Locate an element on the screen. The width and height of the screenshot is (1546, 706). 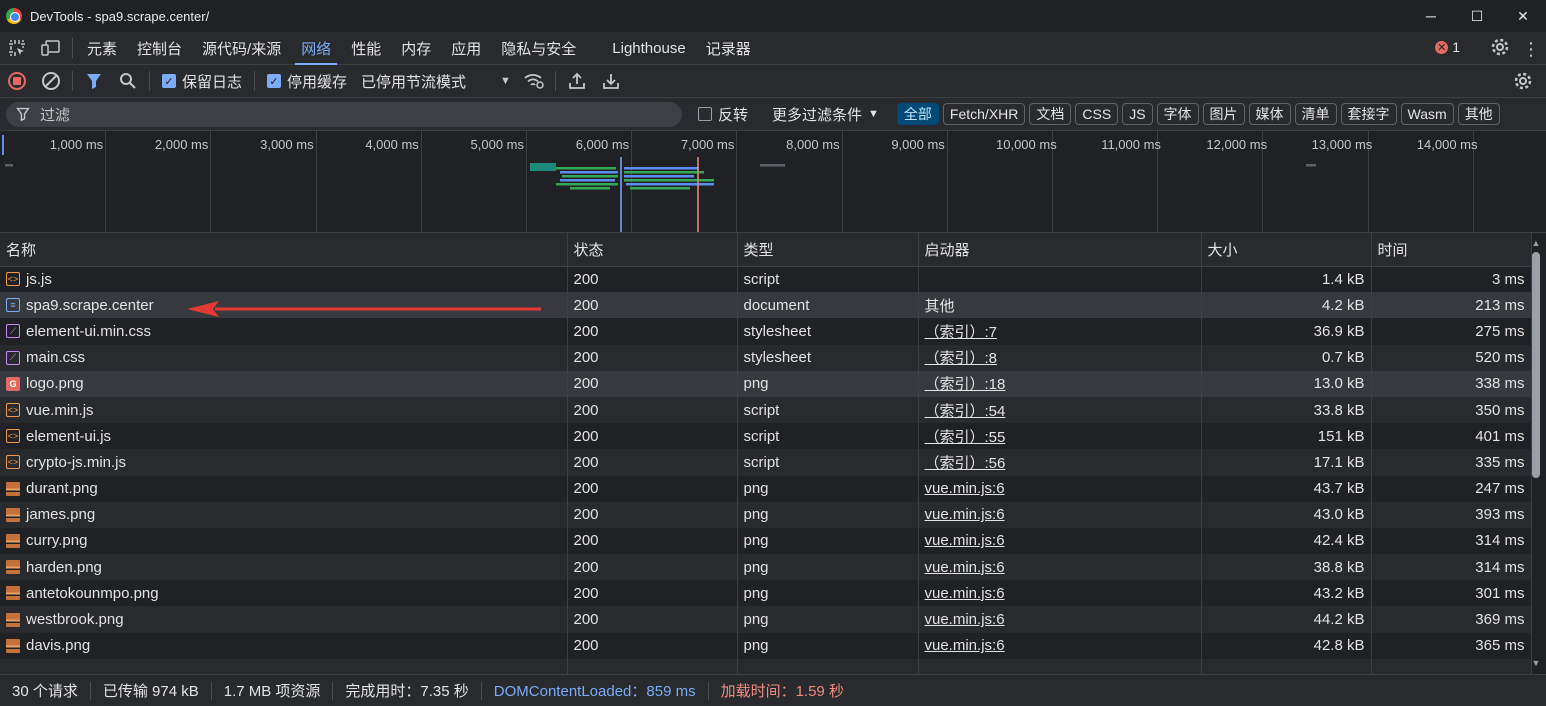
tab-sources: 源代码/来源 is located at coordinates (241, 48).